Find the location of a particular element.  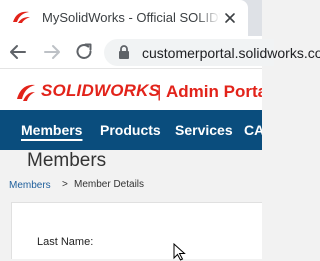

nav-item-services: Services is located at coordinates (204, 130).